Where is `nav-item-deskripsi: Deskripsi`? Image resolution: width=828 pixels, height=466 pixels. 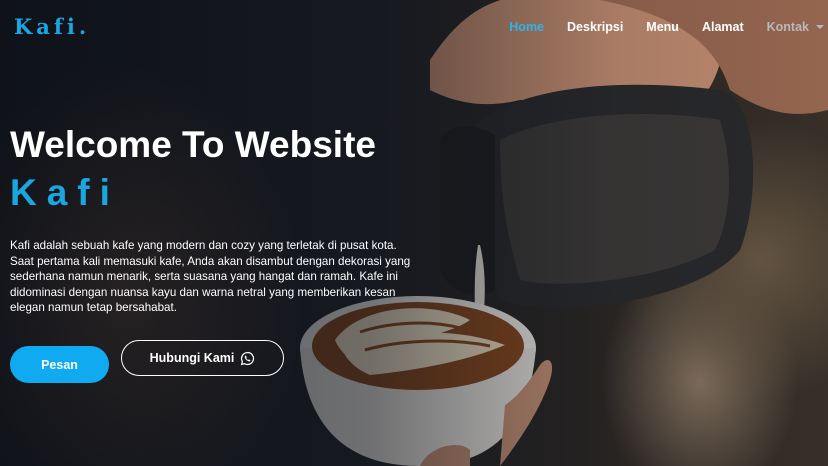
nav-item-deskripsi: Deskripsi is located at coordinates (595, 27).